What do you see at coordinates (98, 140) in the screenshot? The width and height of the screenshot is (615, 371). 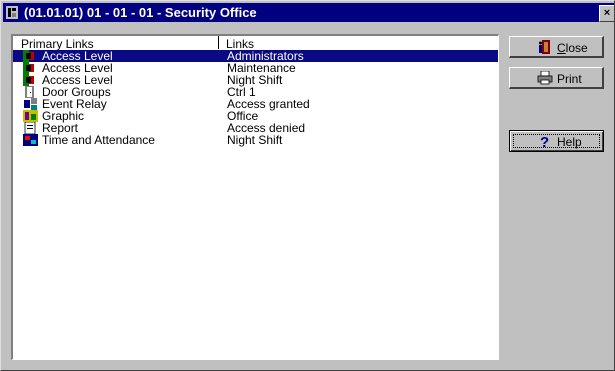 I see `primary-link-text: Time and Attendance` at bounding box center [98, 140].